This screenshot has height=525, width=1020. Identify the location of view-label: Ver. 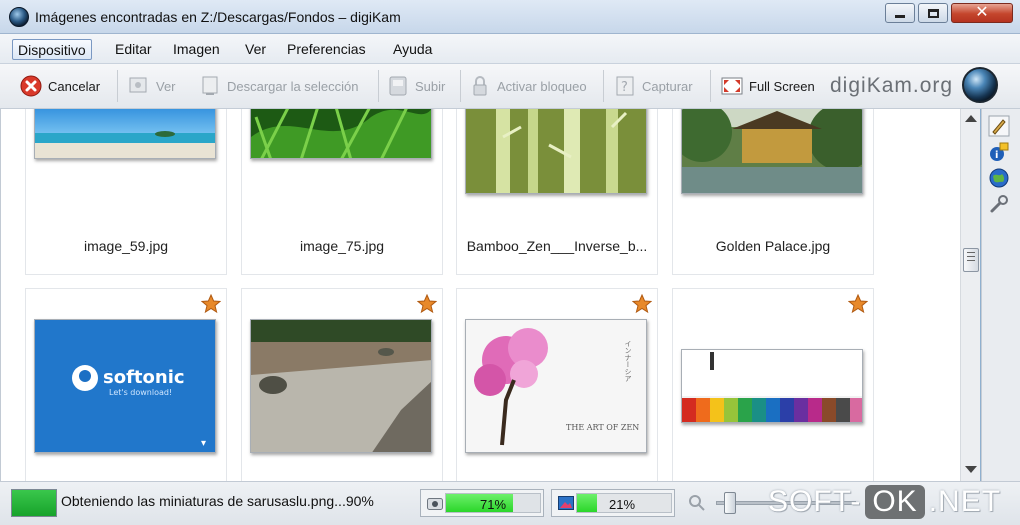
(166, 86).